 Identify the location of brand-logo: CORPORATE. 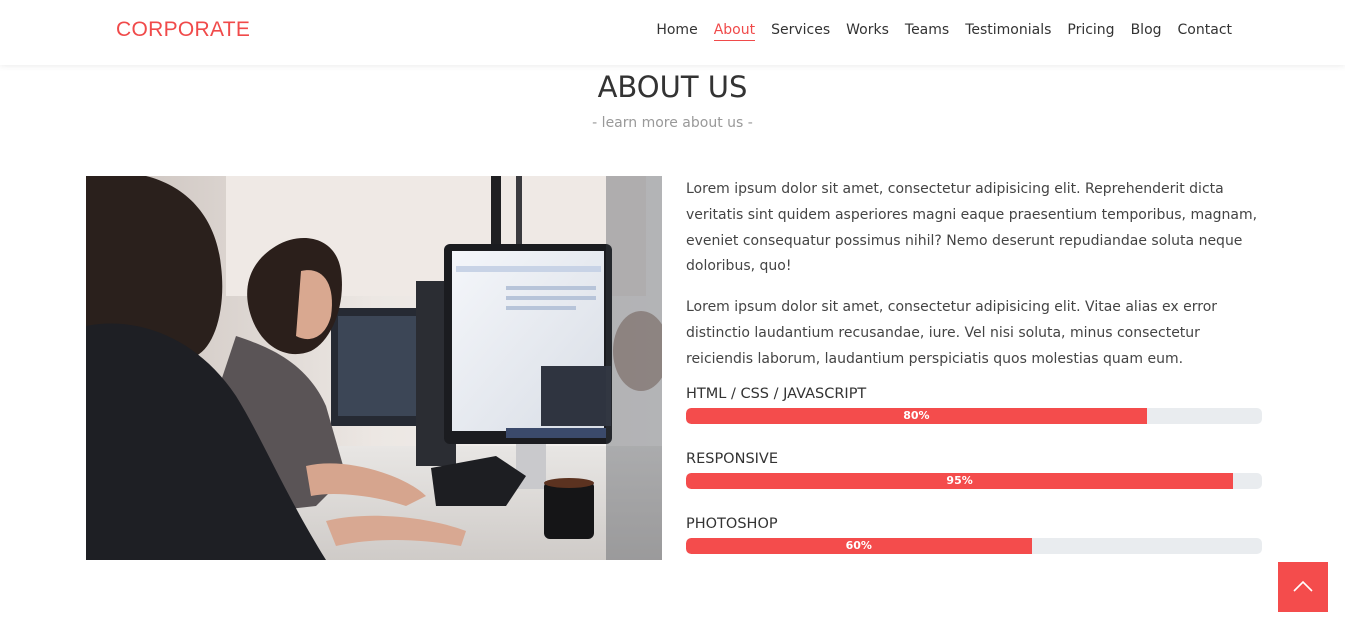
(183, 30).